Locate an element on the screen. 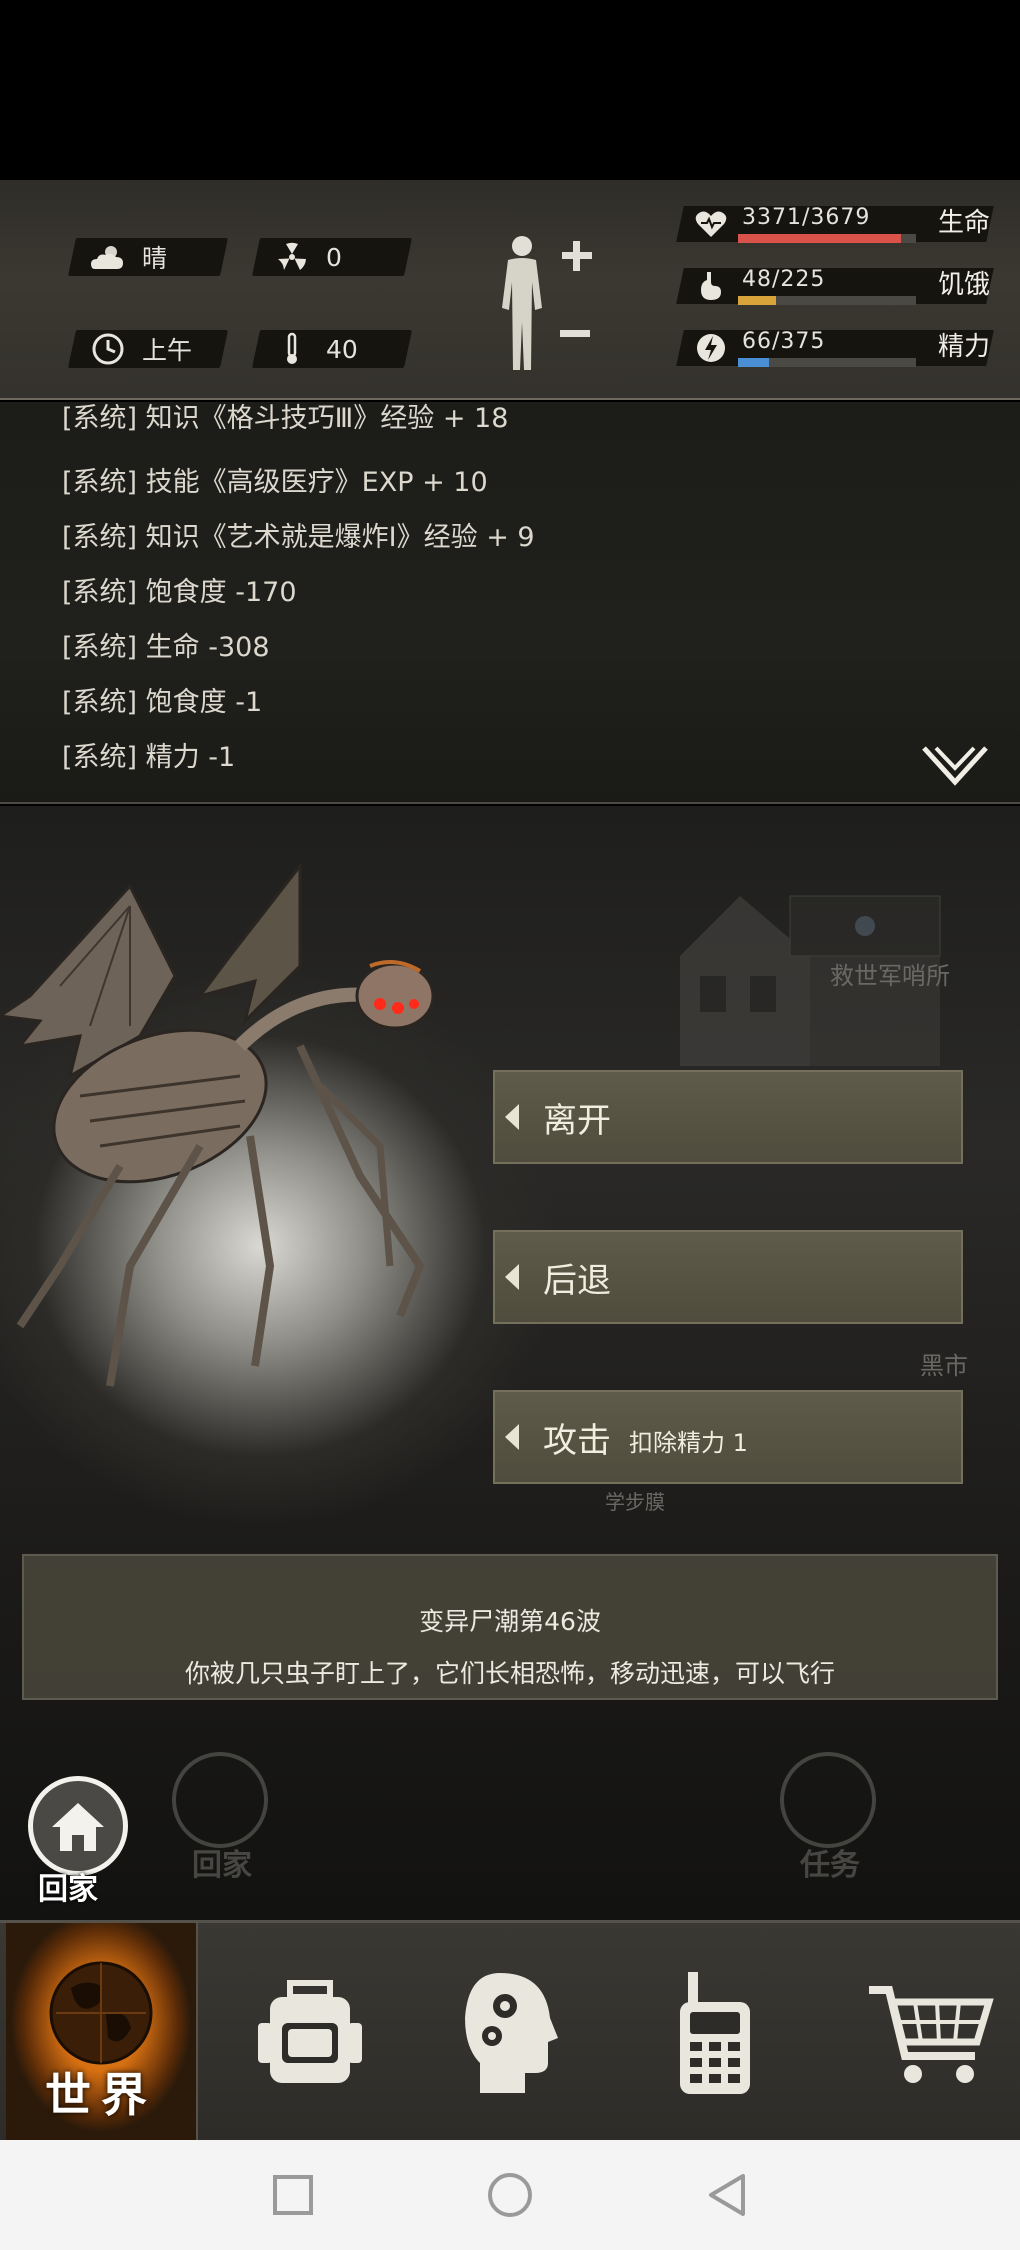 This screenshot has width=1020, height=2250. energy-stat: 66/375 精力 is located at coordinates (843, 347).